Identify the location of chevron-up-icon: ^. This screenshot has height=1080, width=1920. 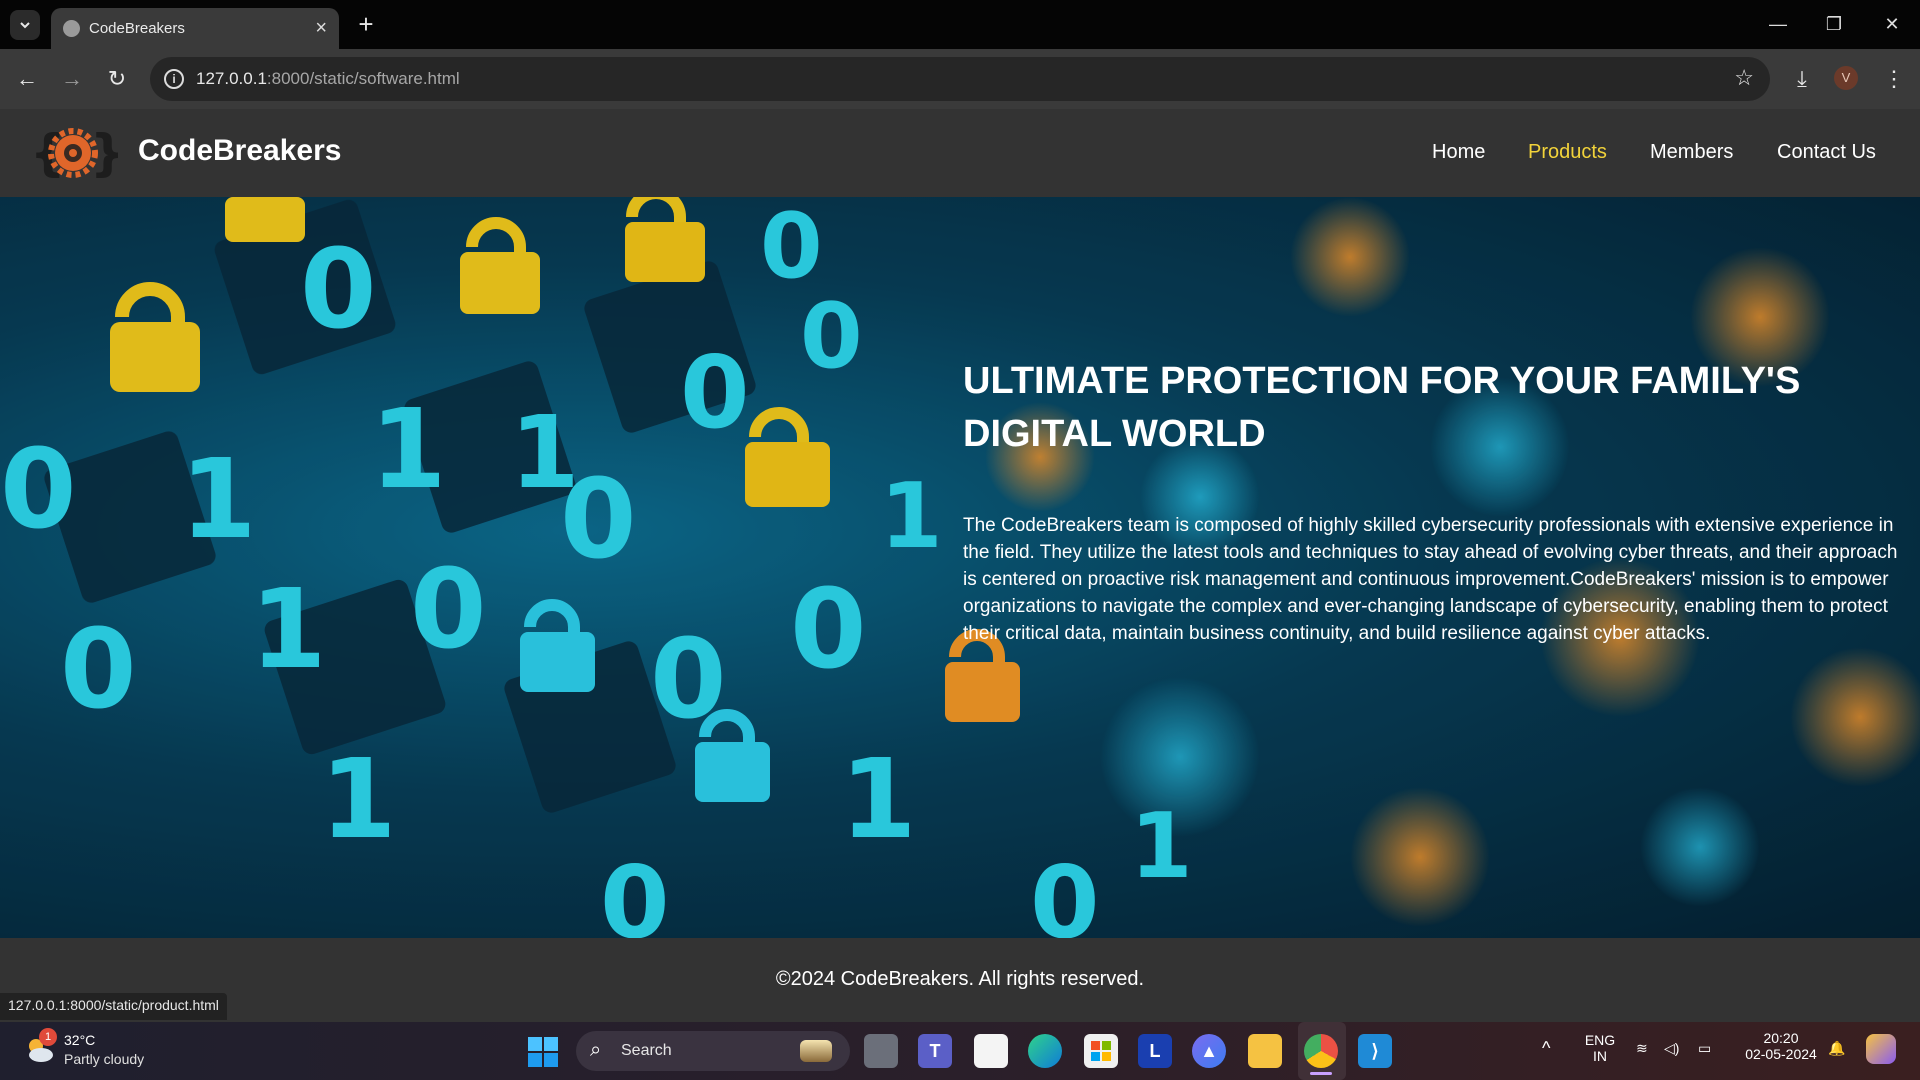
(1546, 1048).